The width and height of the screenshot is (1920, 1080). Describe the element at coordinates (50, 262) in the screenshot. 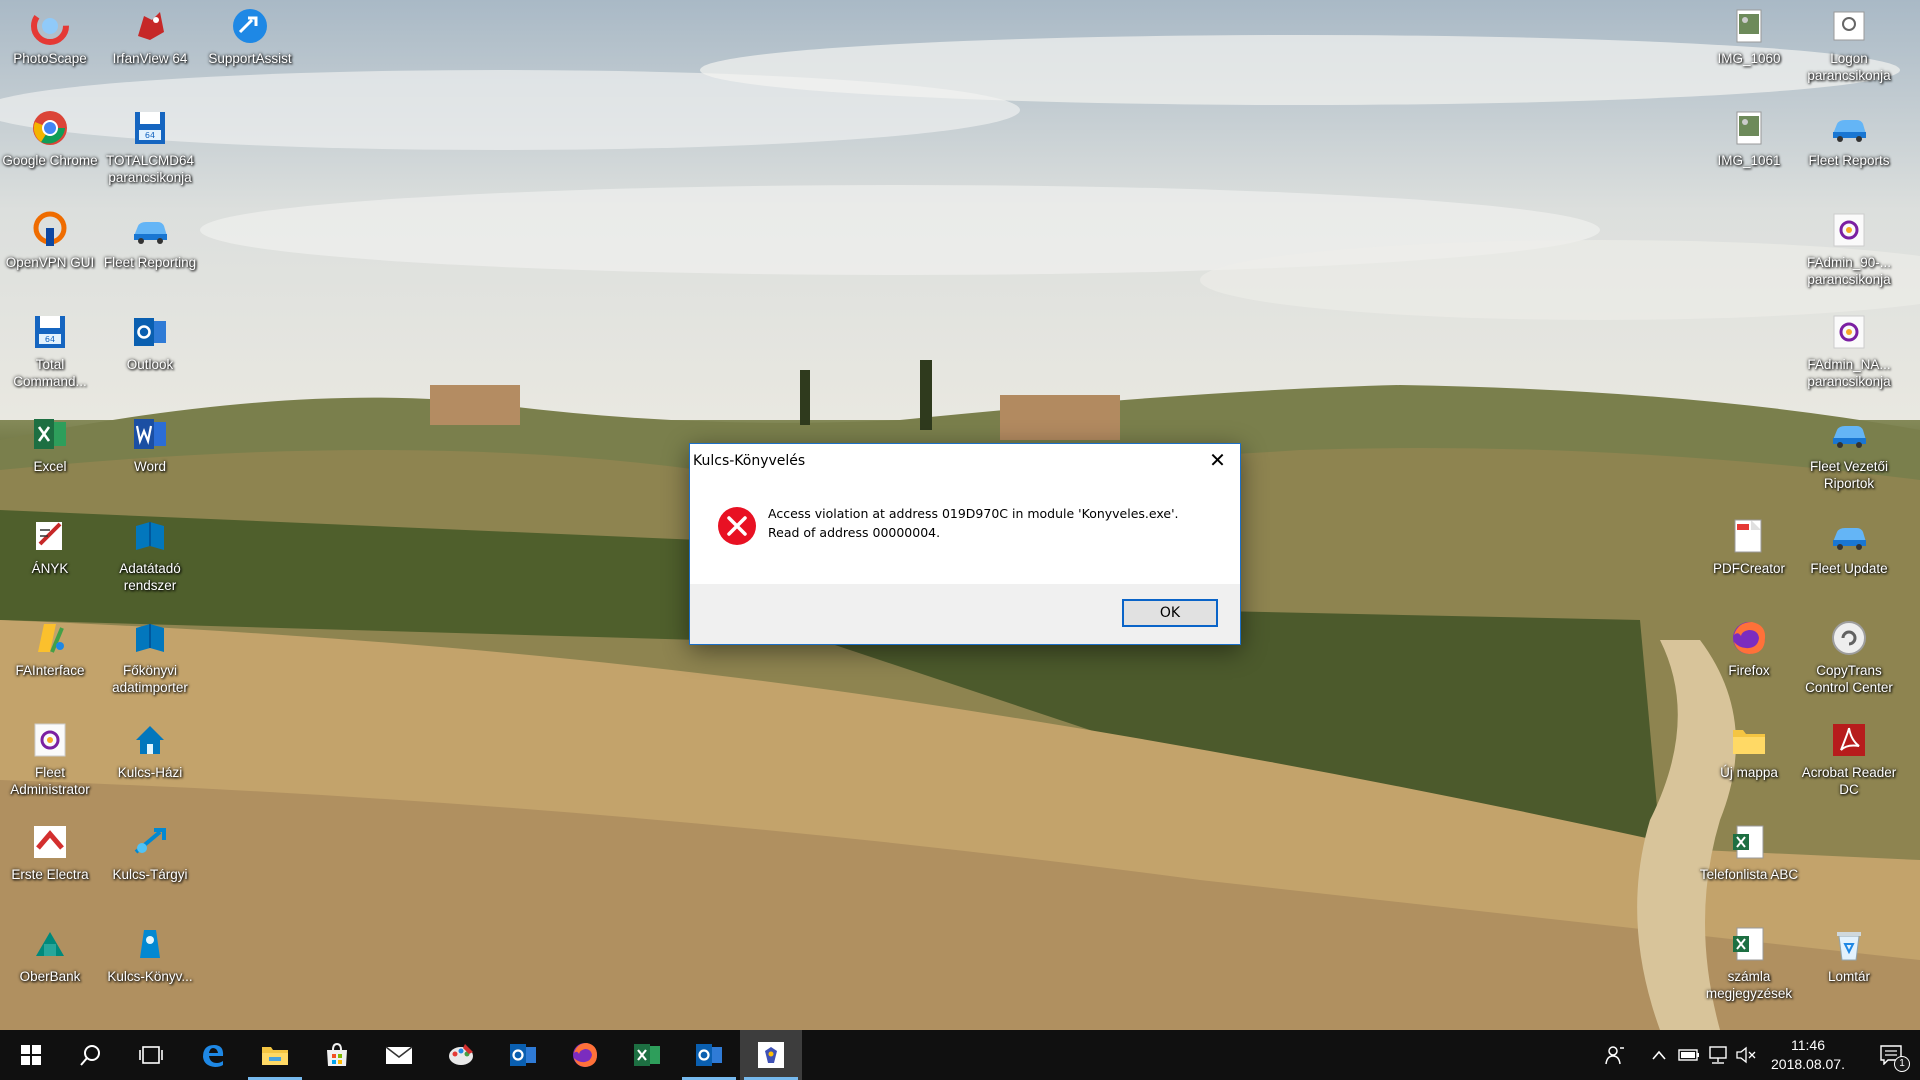

I see `desktop-icon-label: OpenVPN GUI` at that location.